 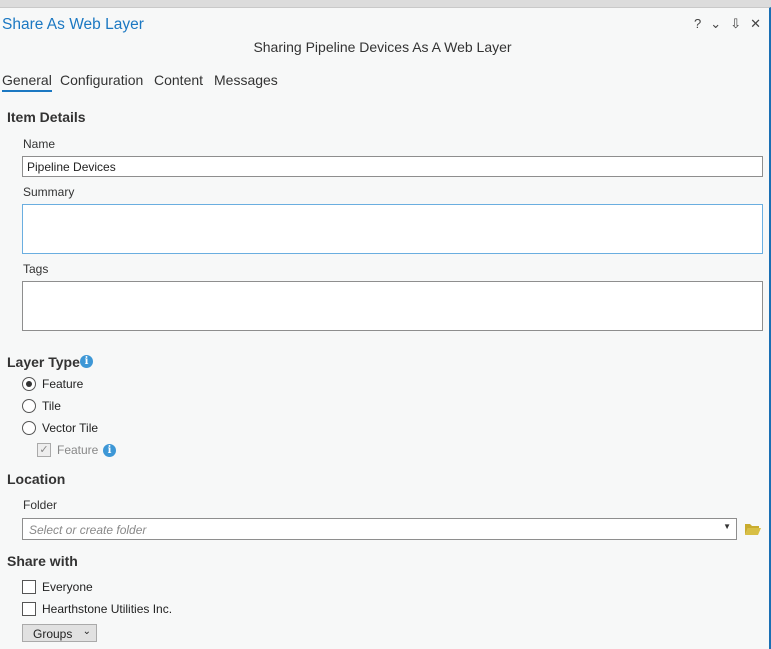 What do you see at coordinates (246, 80) in the screenshot?
I see `tab-messages: Messages` at bounding box center [246, 80].